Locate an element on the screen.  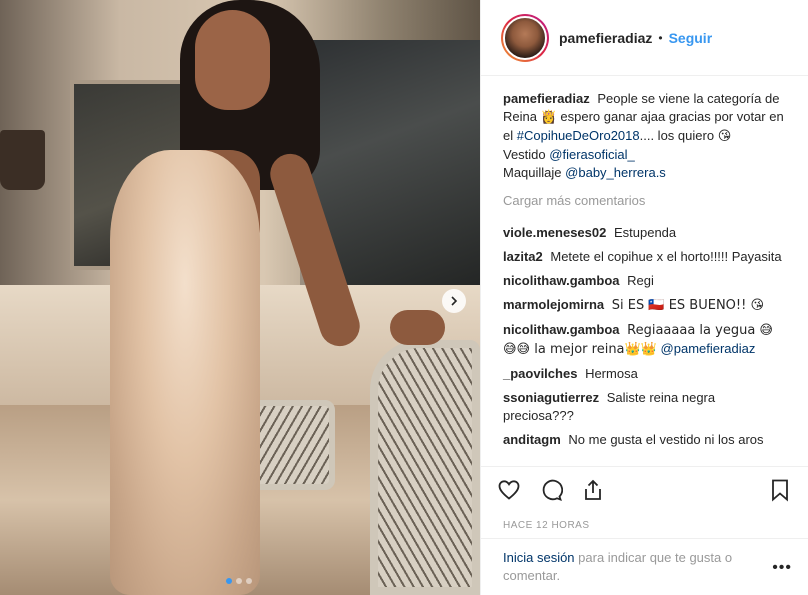
caption-username: pamefieradiaz is located at coordinates (546, 98).